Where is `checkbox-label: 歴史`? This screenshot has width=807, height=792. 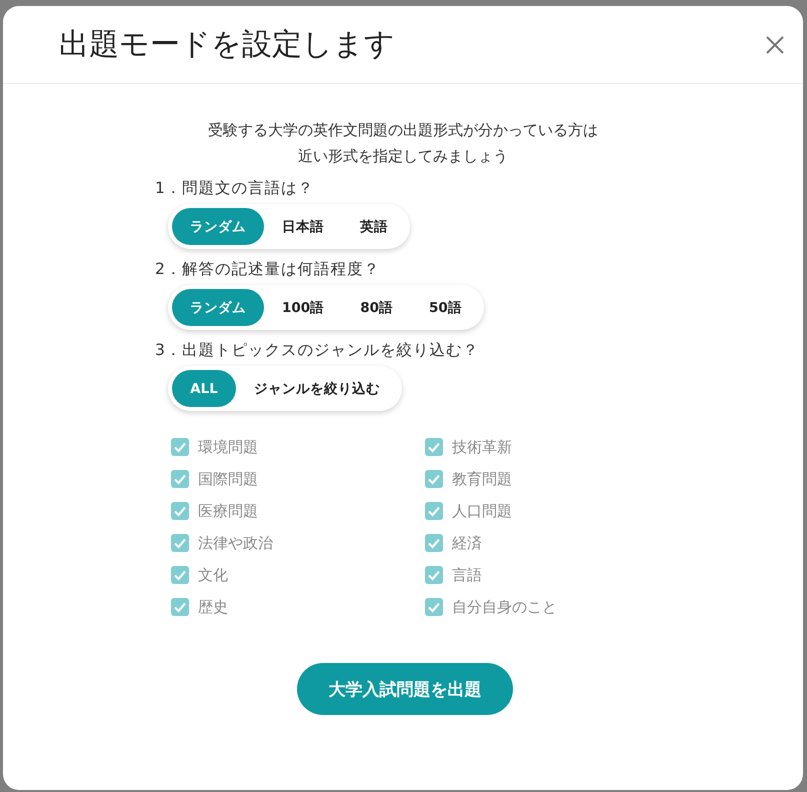
checkbox-label: 歴史 is located at coordinates (213, 607).